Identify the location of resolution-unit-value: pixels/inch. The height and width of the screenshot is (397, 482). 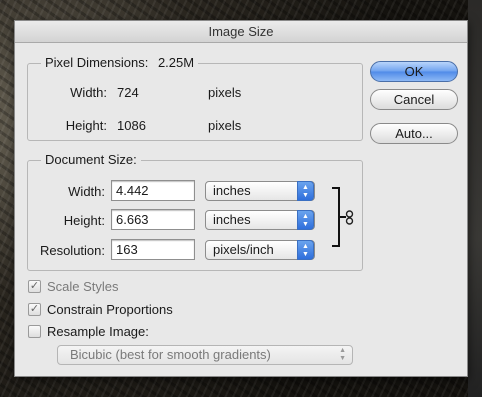
(243, 249).